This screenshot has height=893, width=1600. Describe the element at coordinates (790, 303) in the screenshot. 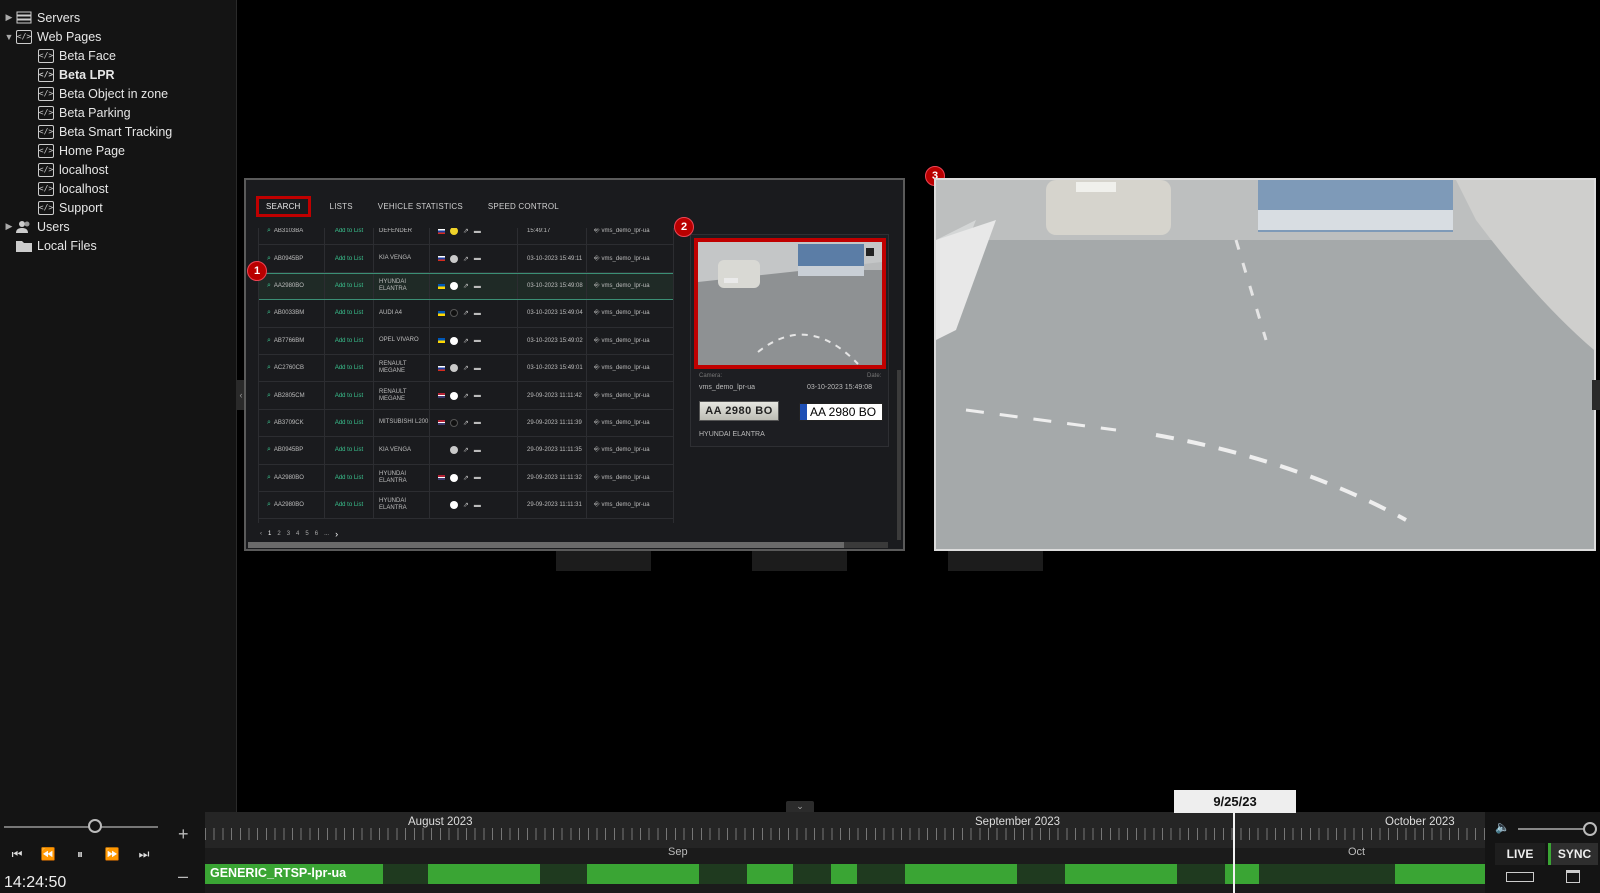

I see `vehicle-snapshot` at that location.